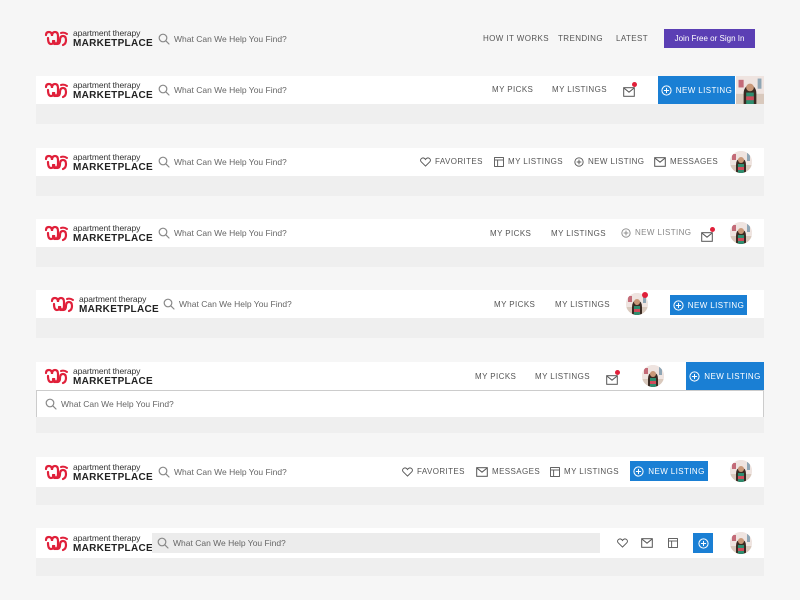 This screenshot has height=600, width=800. I want to click on favorites-button, so click(622, 543).